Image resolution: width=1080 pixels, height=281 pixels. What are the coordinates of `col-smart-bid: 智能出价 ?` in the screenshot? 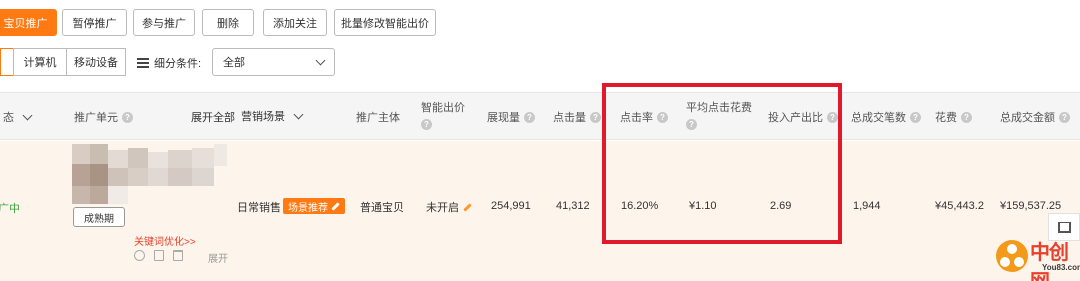 It's located at (443, 114).